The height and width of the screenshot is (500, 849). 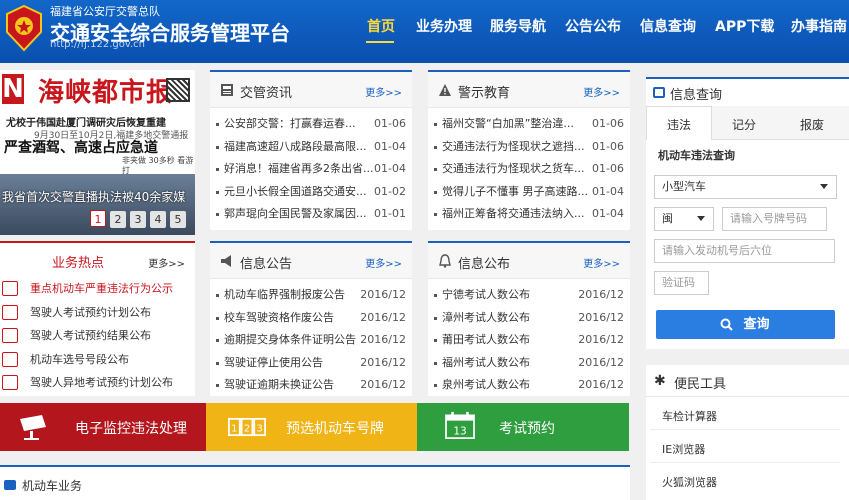 I want to click on car-search-icon, so click(x=659, y=92).